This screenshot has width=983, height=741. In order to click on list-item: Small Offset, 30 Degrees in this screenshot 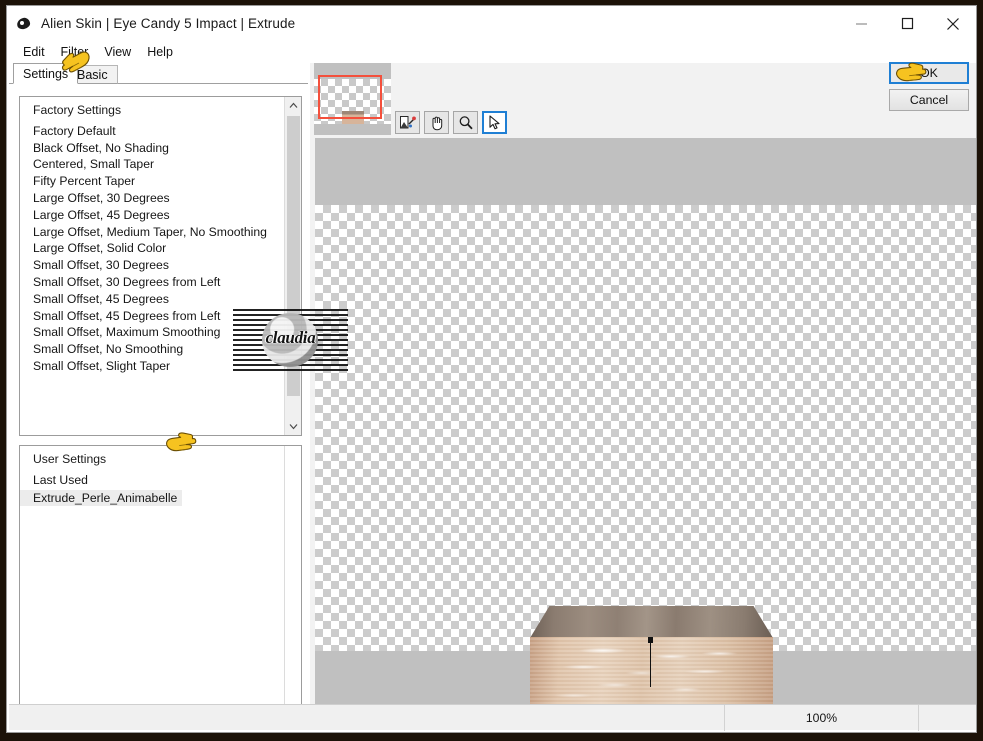, I will do `click(160, 265)`.